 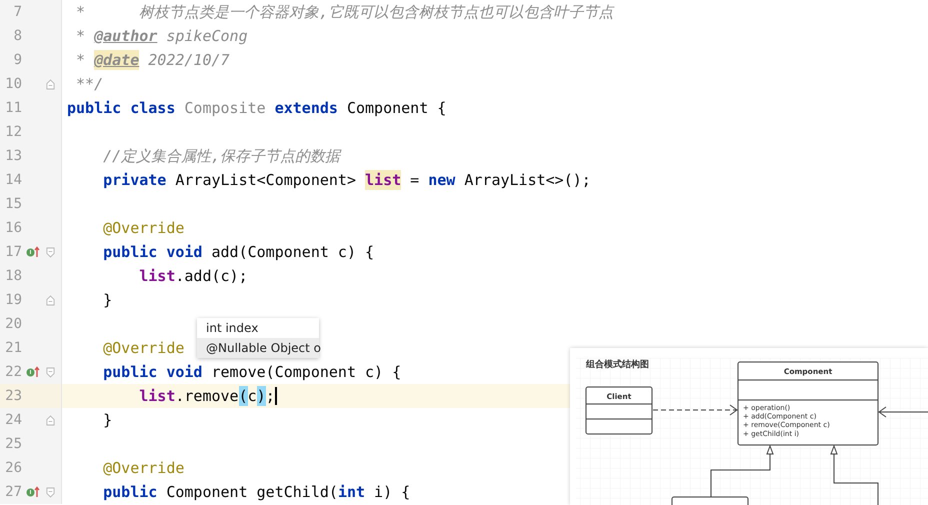 I want to click on aggregation-arrow, so click(x=903, y=412).